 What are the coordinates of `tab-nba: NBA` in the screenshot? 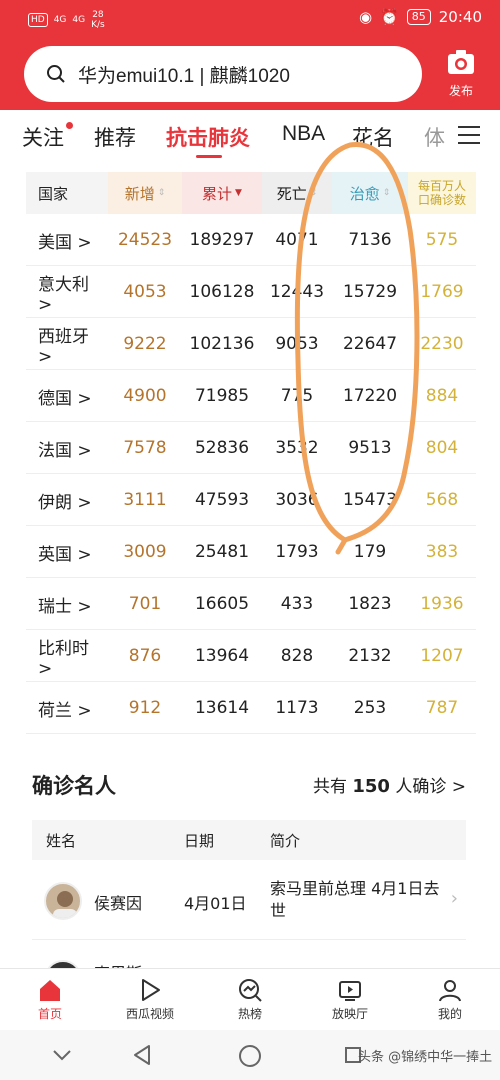 It's located at (303, 134).